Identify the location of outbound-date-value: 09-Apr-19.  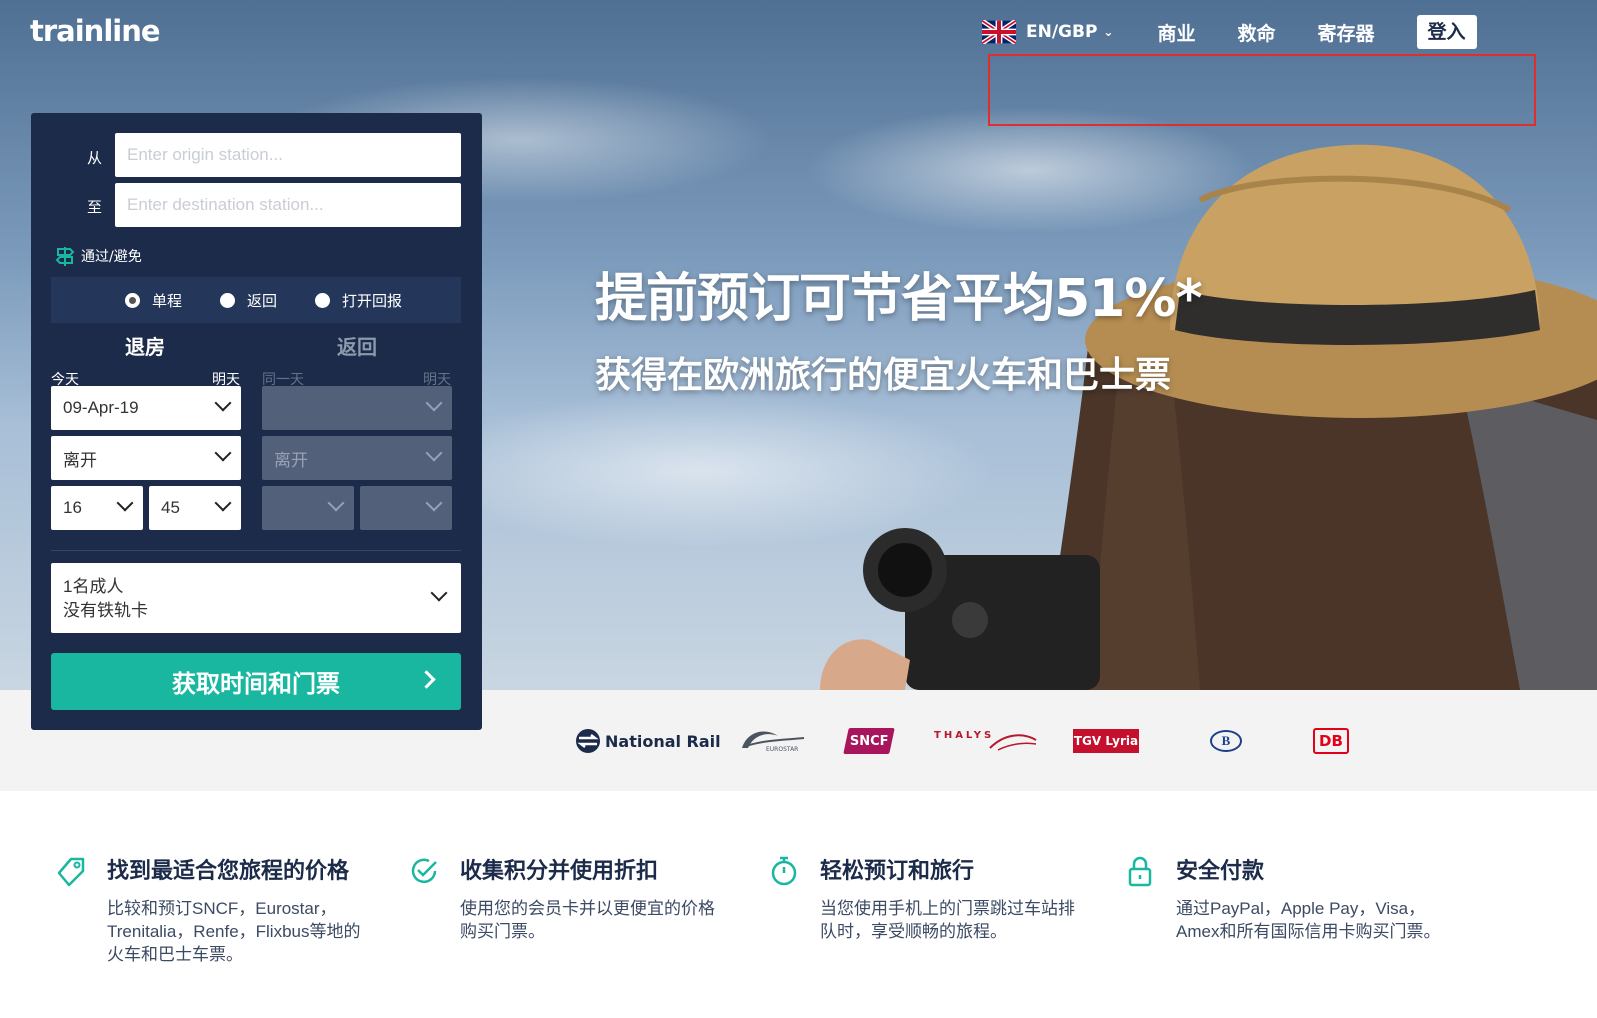
(101, 407).